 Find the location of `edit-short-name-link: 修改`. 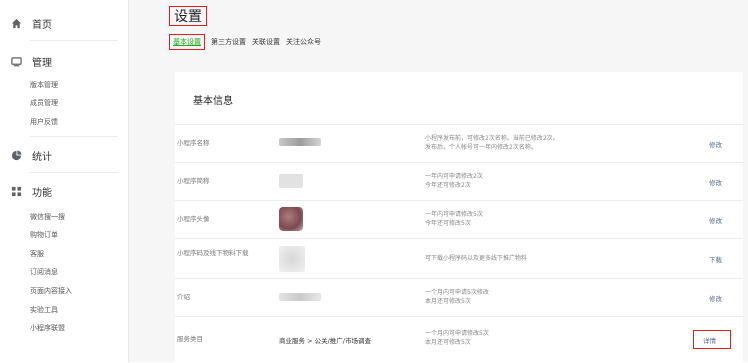

edit-short-name-link: 修改 is located at coordinates (715, 182).